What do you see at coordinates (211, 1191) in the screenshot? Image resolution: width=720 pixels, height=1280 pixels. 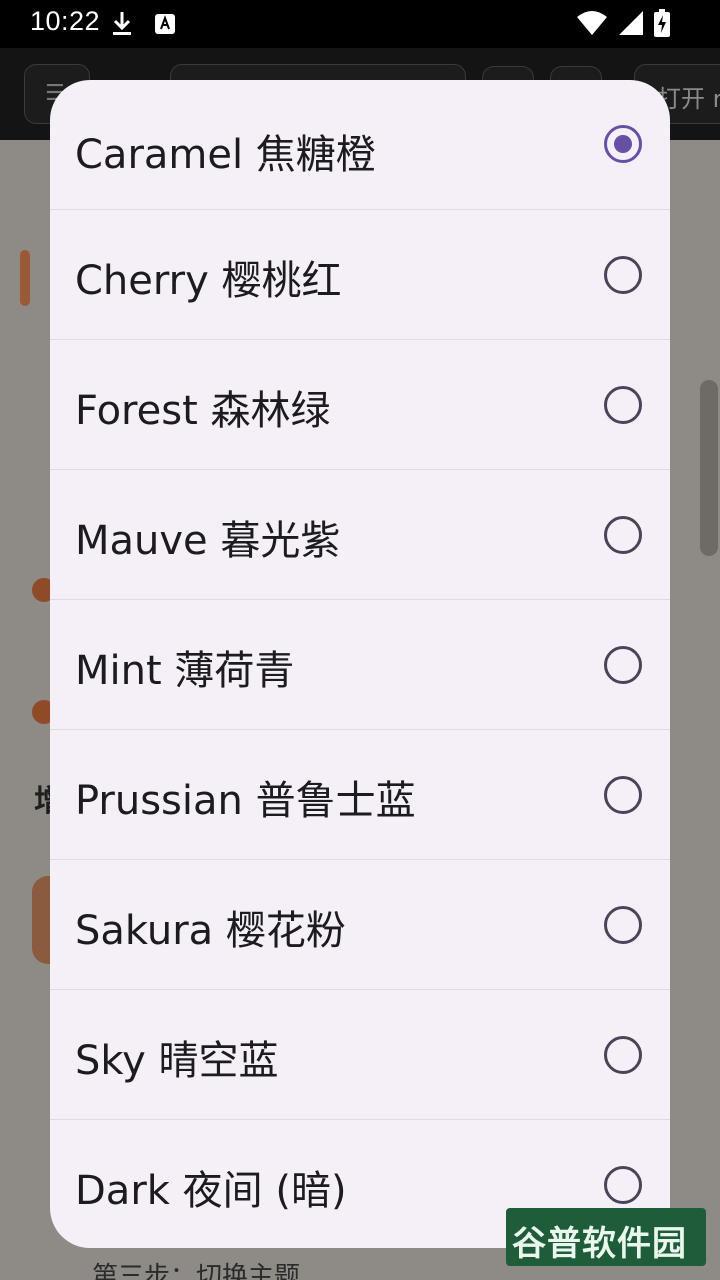 I see `theme-option-label: Dark 夜间 (暗)` at bounding box center [211, 1191].